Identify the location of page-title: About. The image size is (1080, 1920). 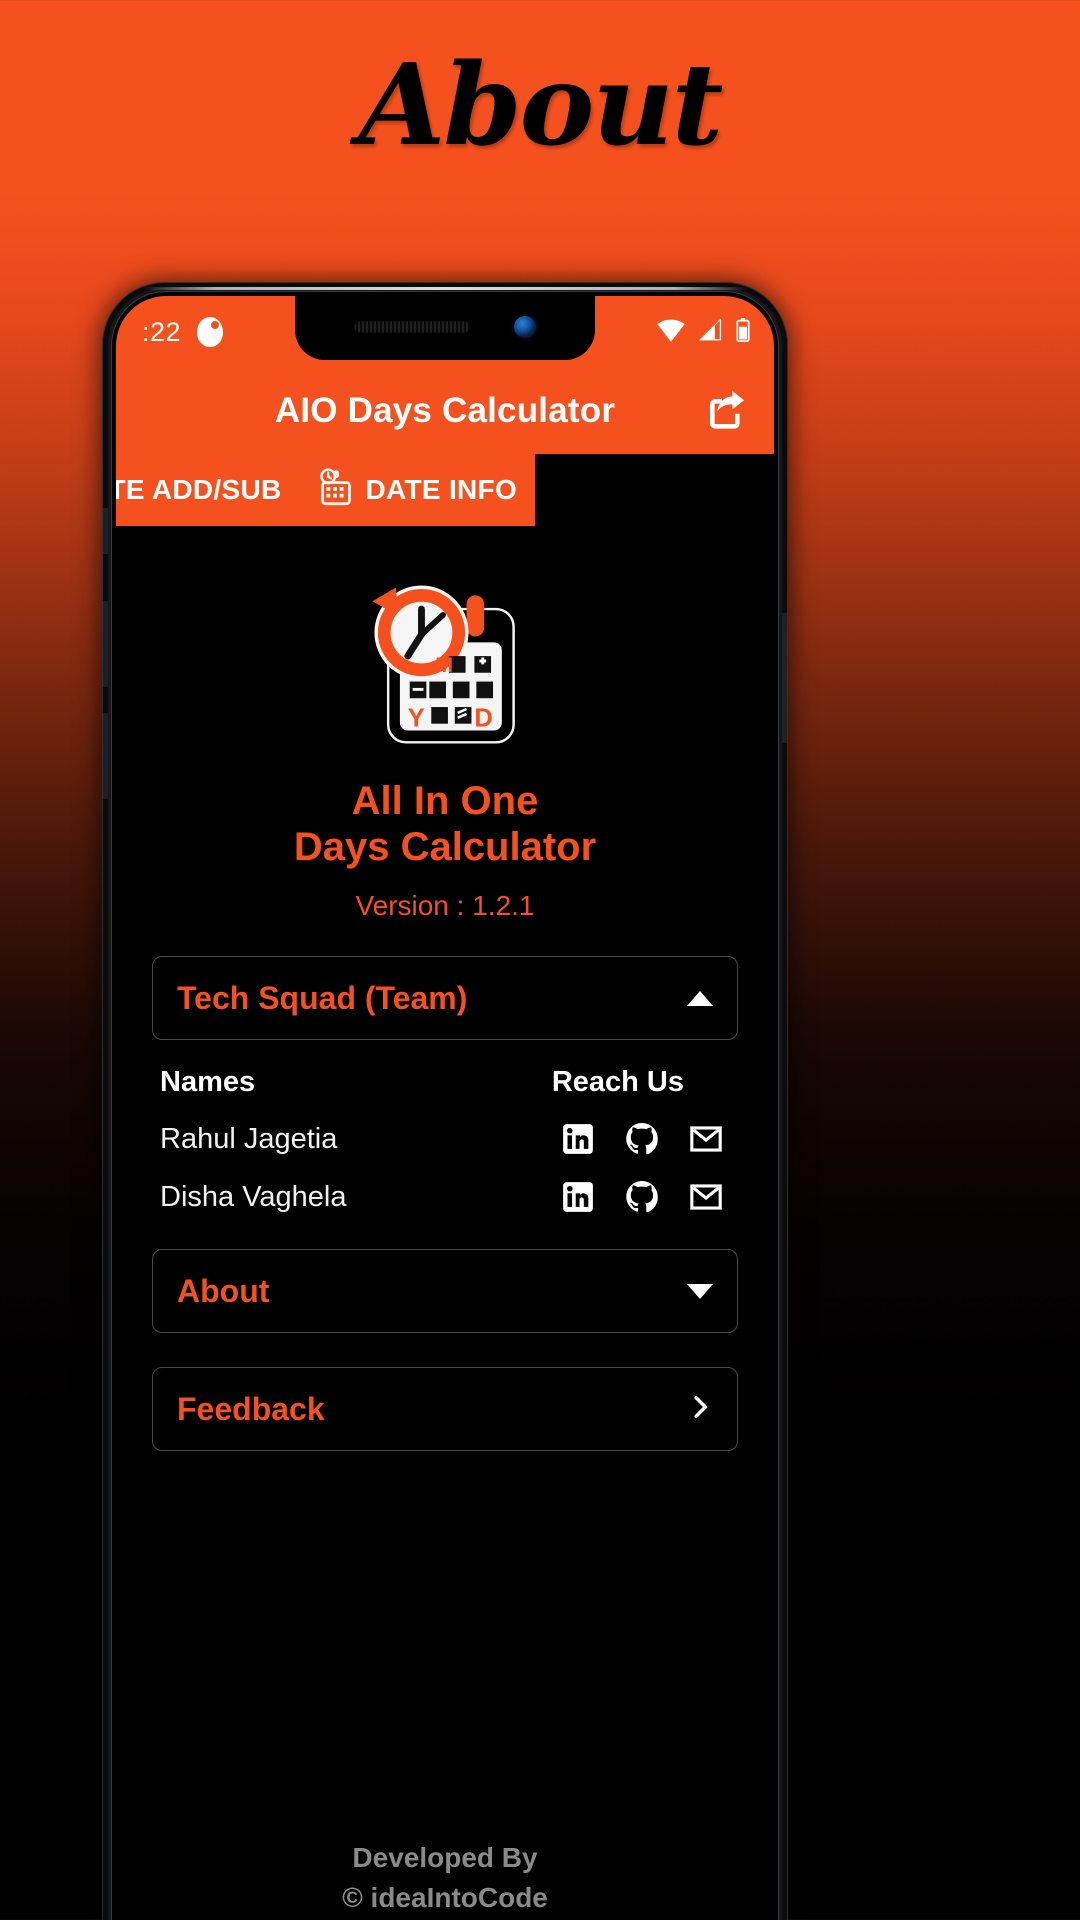
(540, 105).